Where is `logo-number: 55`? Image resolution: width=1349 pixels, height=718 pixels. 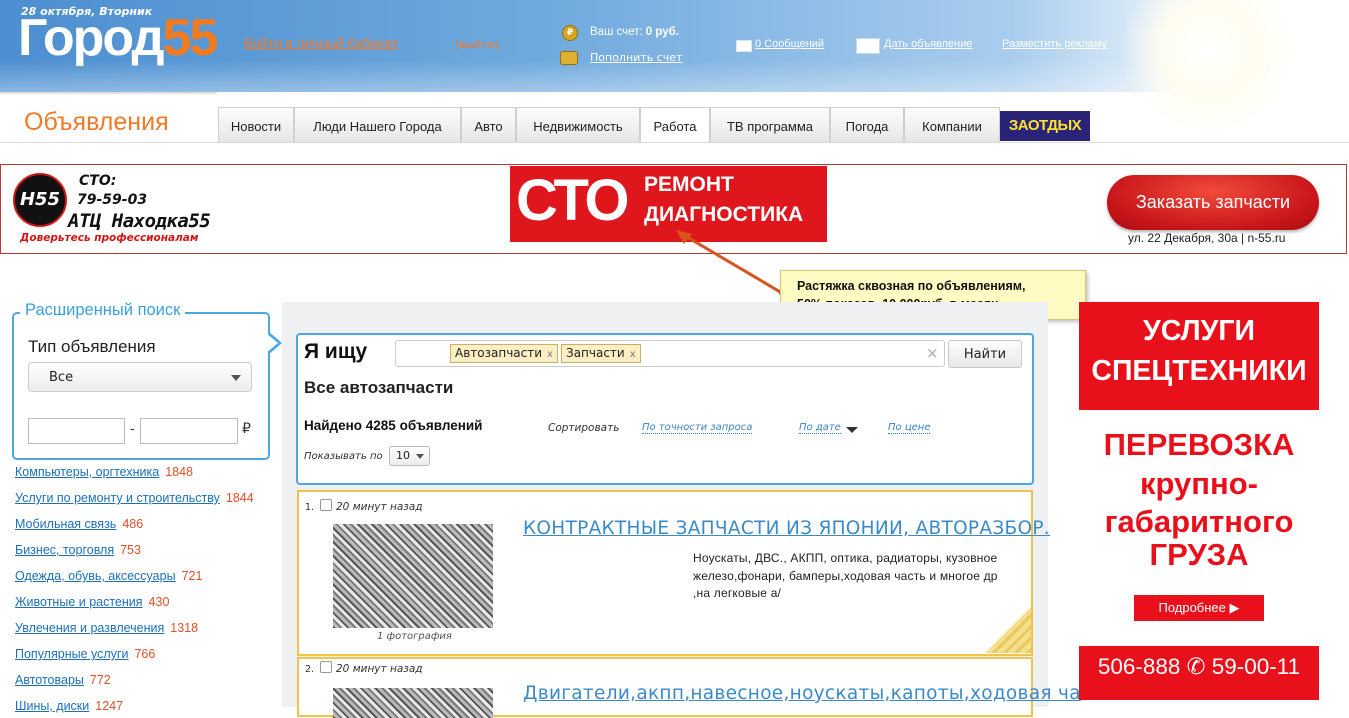
logo-number: 55 is located at coordinates (190, 38).